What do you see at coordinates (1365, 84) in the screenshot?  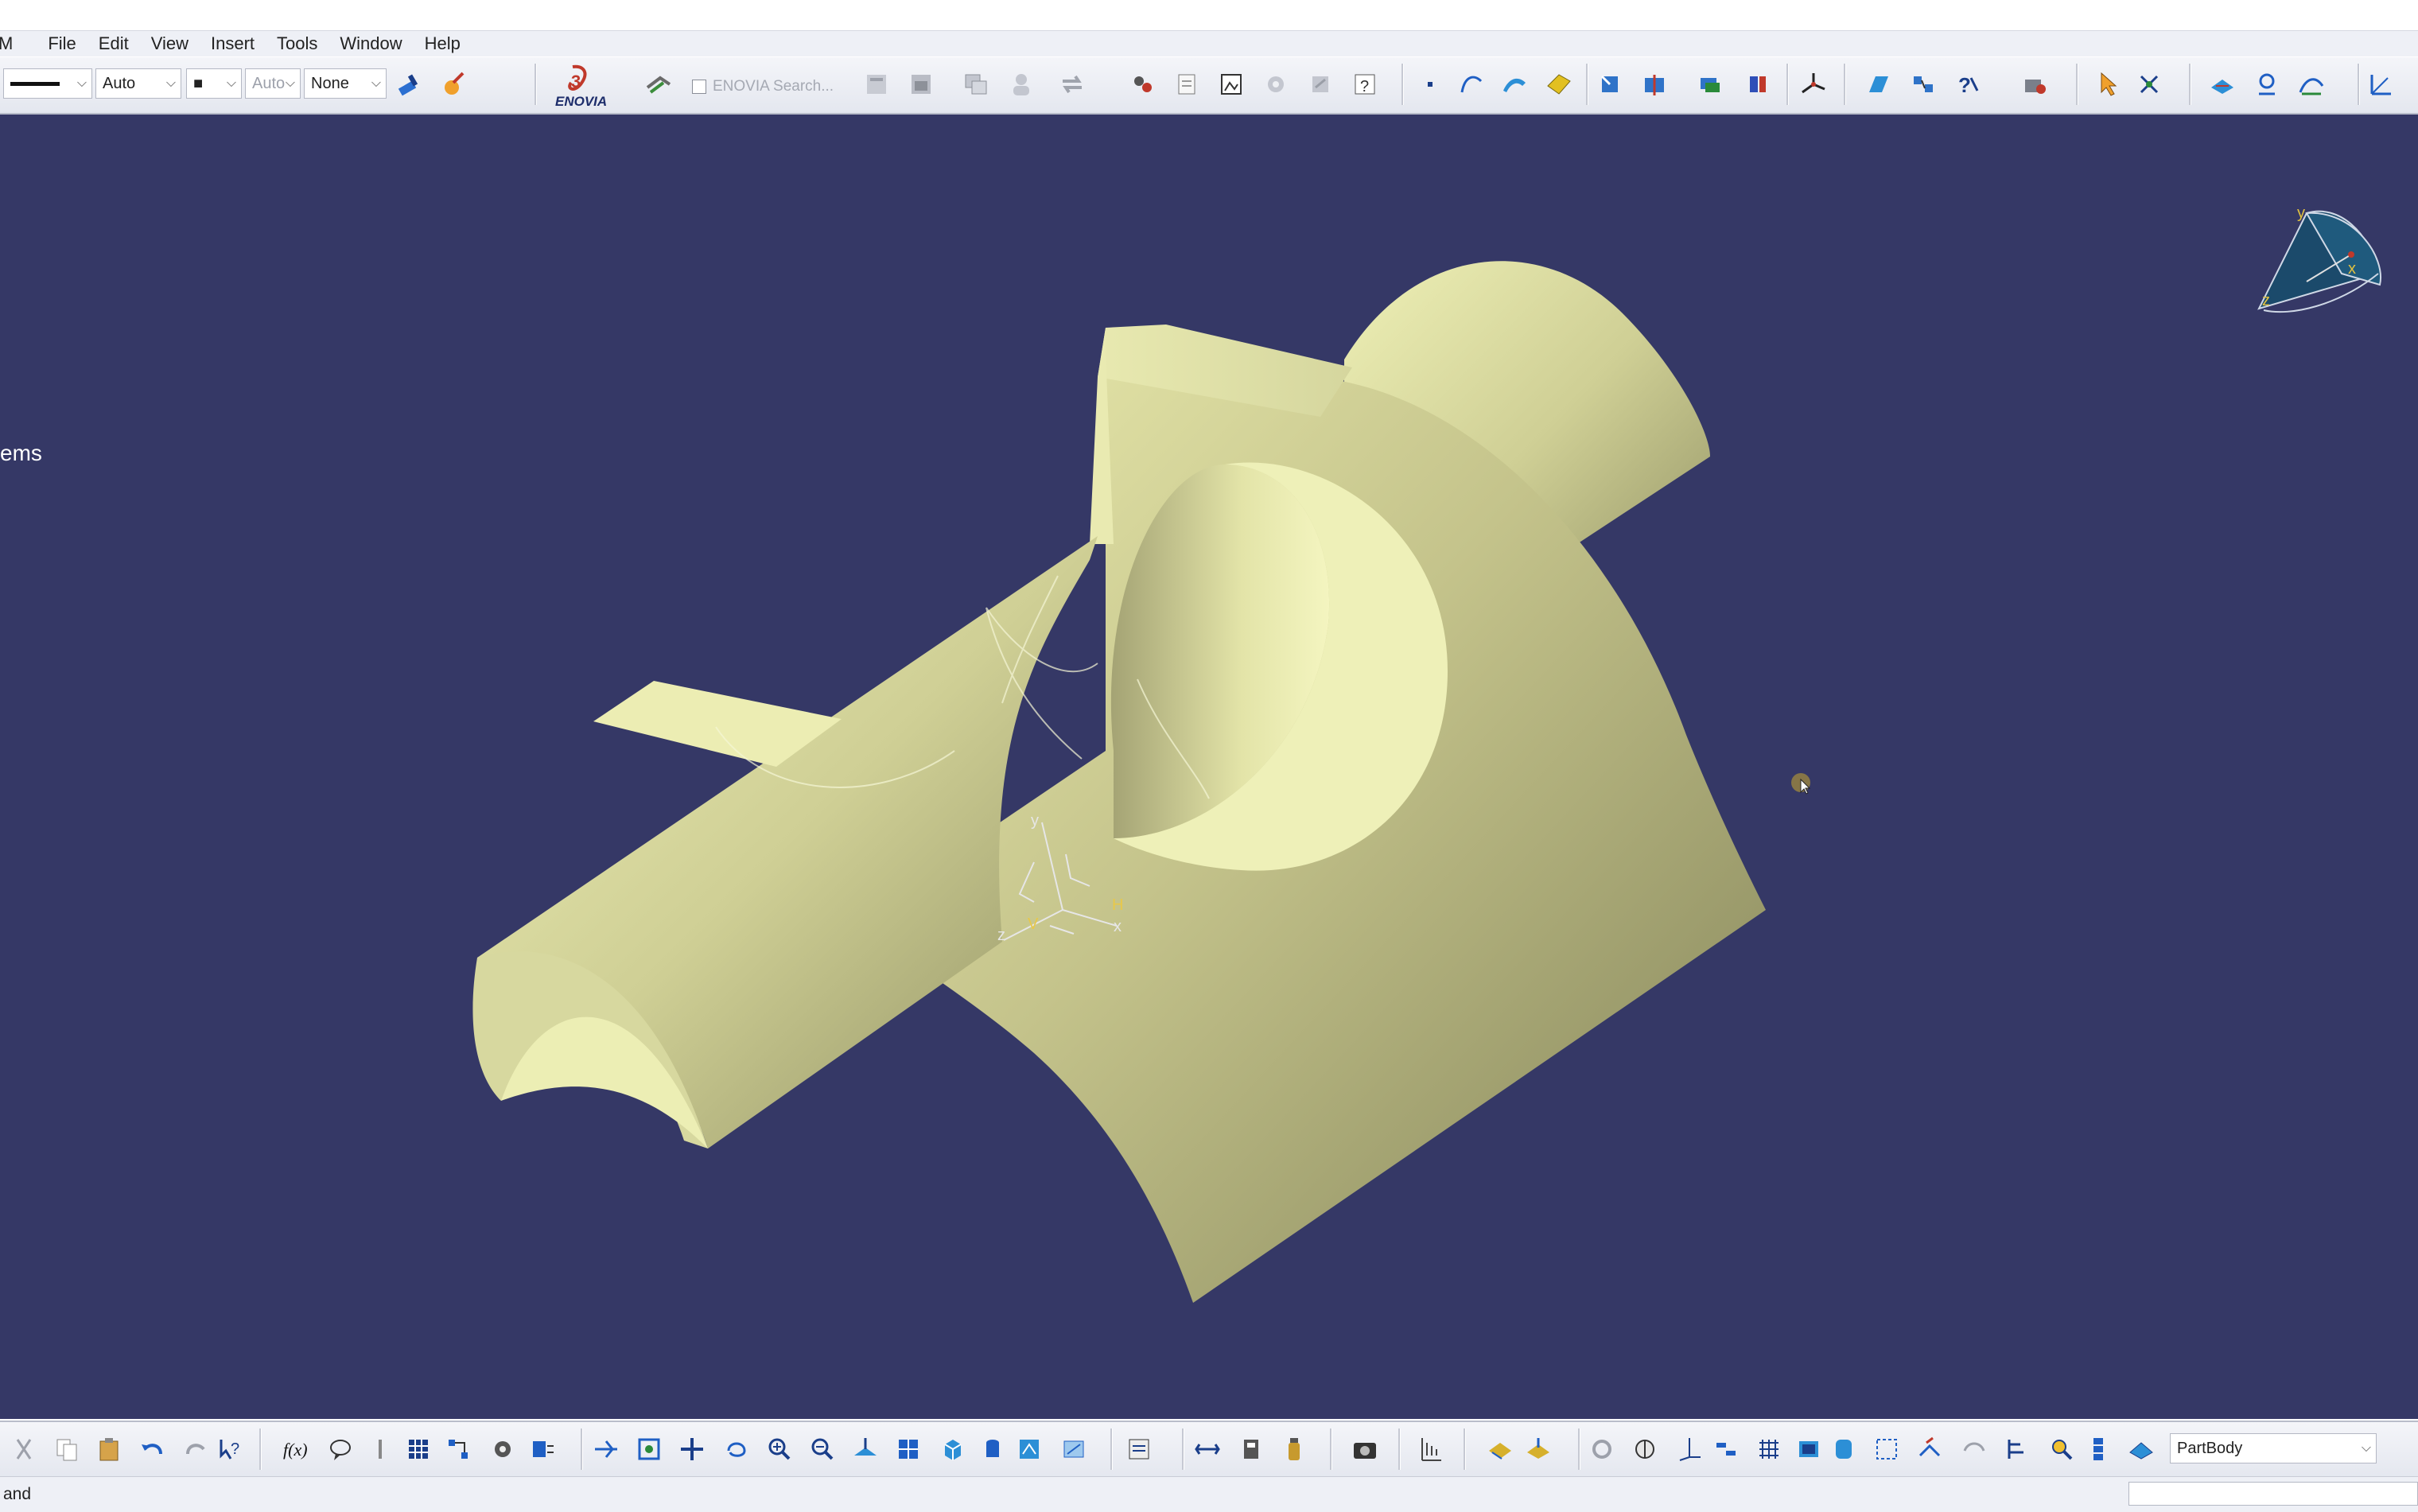 I see `formula-help-icon: ?` at bounding box center [1365, 84].